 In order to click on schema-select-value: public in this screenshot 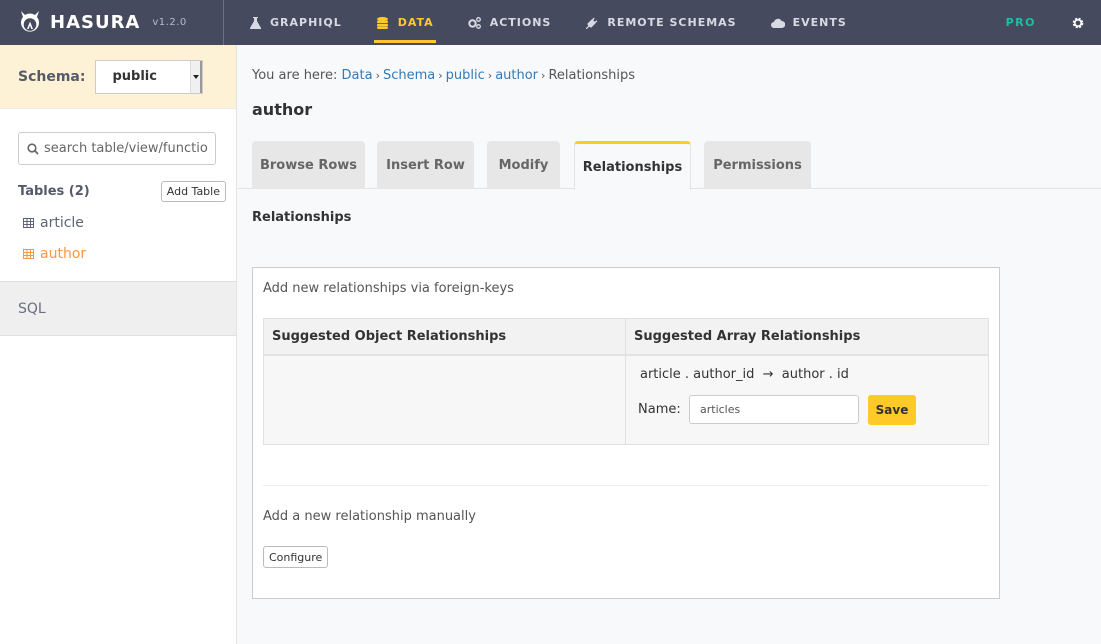, I will do `click(134, 76)`.